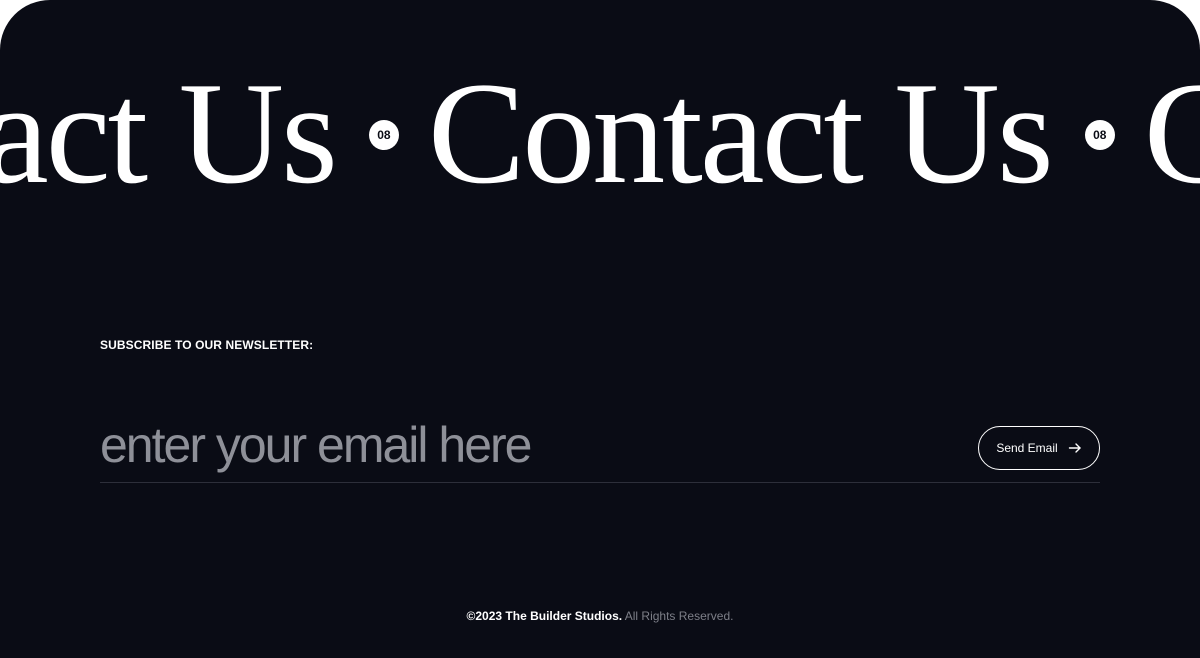 The height and width of the screenshot is (658, 1200). What do you see at coordinates (1075, 448) in the screenshot?
I see `arrow-right-icon` at bounding box center [1075, 448].